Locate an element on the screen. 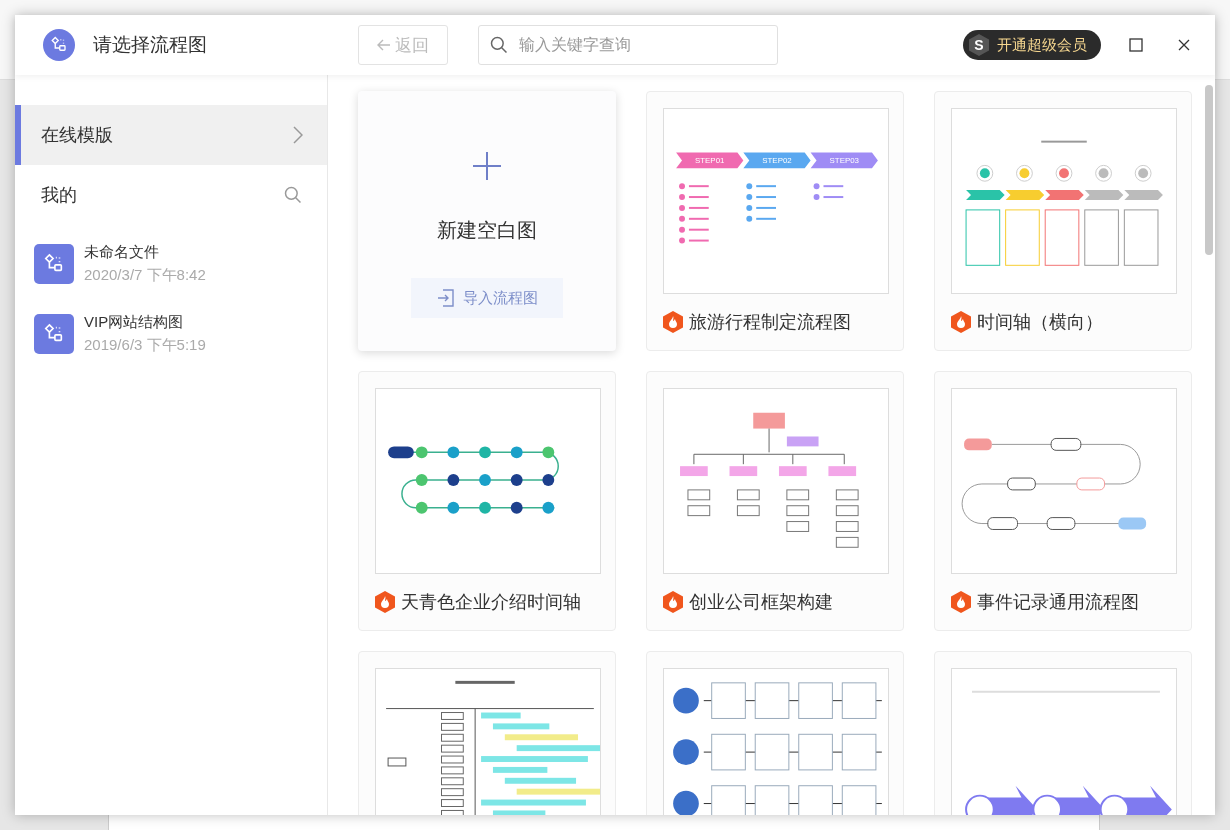 The image size is (1230, 830). template-card: 创业公司框架构建 is located at coordinates (775, 501).